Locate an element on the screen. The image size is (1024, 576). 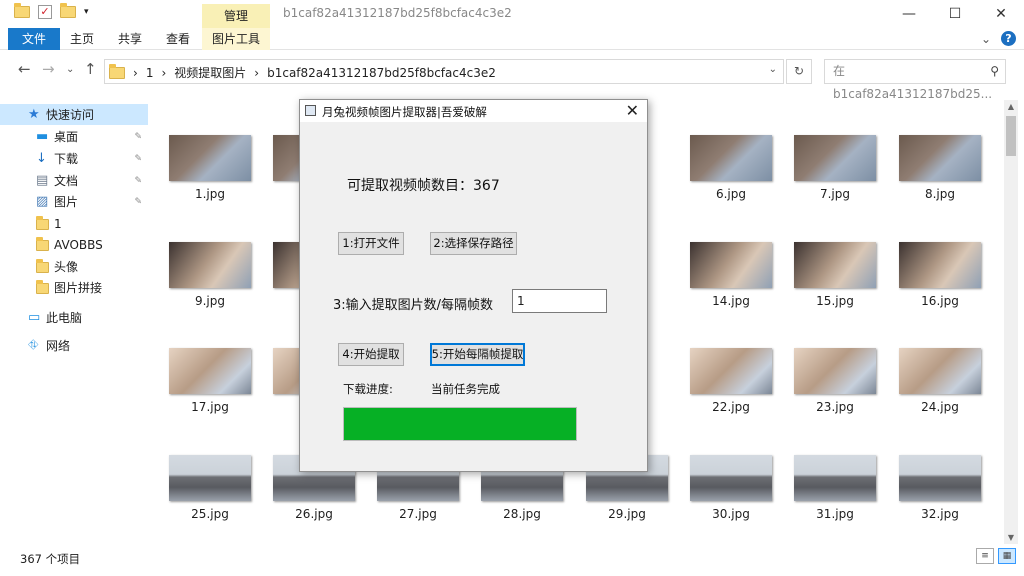
file-thumbnail: 1.jpg is located at coordinates (210, 181).